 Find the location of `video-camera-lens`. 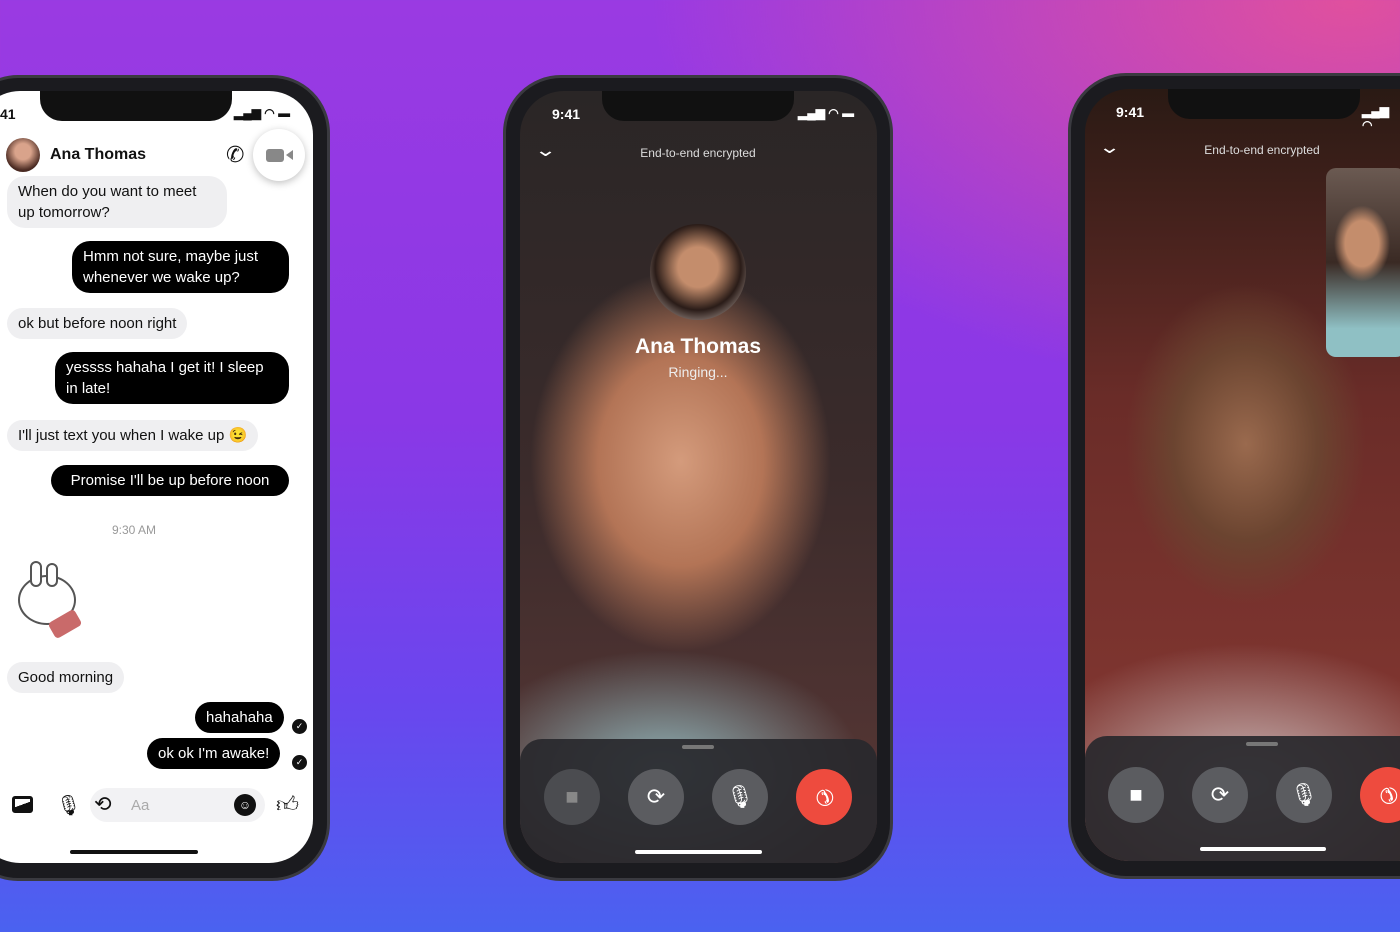

video-camera-lens is located at coordinates (289, 155).